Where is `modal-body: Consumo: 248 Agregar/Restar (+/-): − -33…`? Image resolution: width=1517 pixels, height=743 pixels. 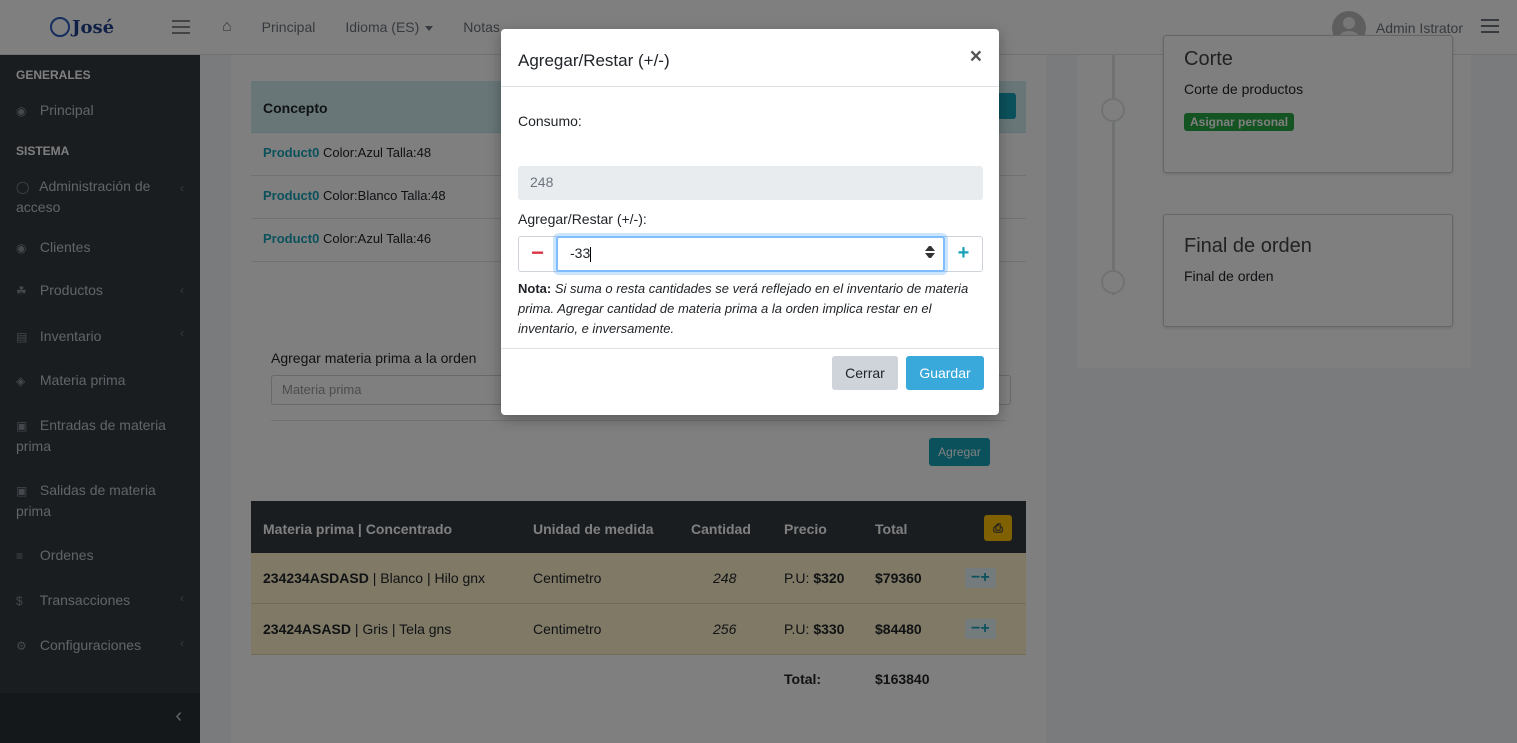
modal-body: Consumo: 248 Agregar/Restar (+/-): − -33… is located at coordinates (750, 218).